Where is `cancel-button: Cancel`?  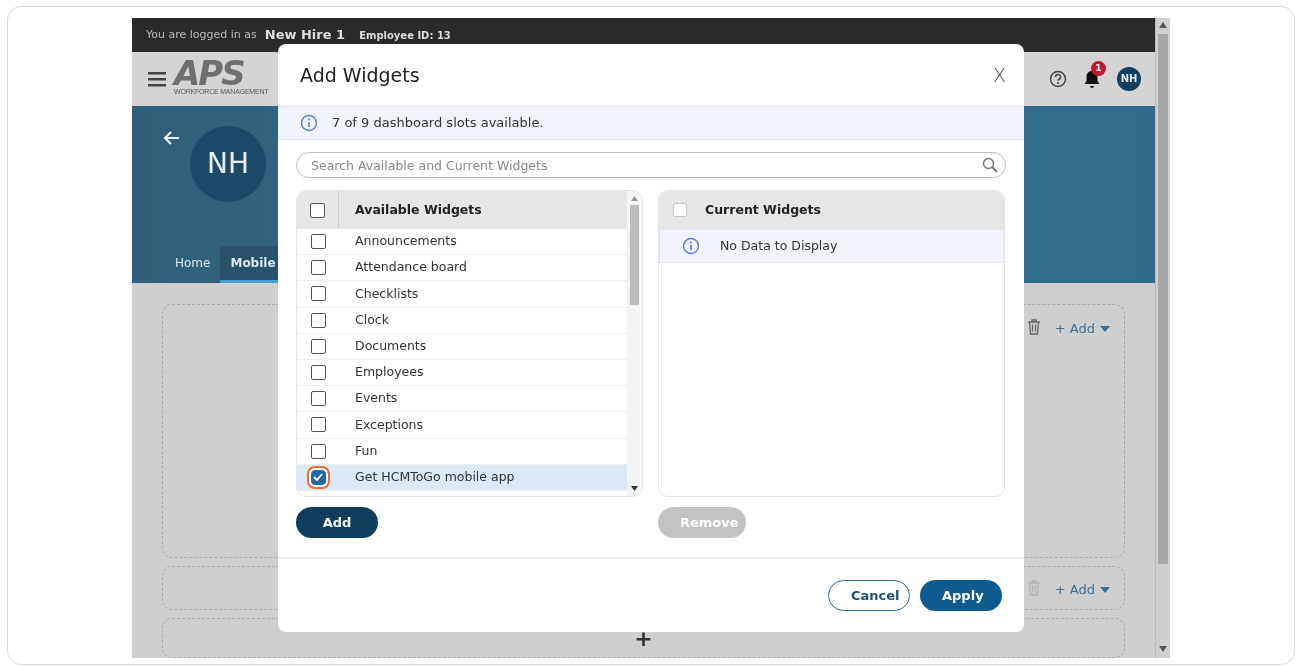
cancel-button: Cancel is located at coordinates (869, 595).